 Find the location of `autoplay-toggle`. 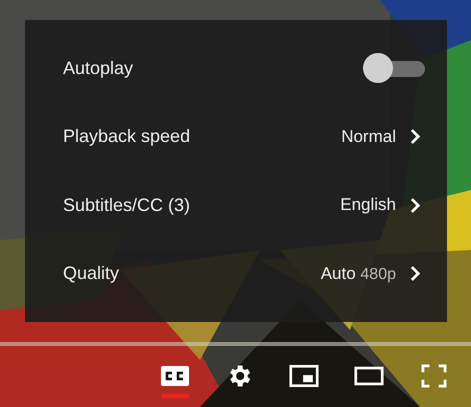

autoplay-toggle is located at coordinates (395, 68).